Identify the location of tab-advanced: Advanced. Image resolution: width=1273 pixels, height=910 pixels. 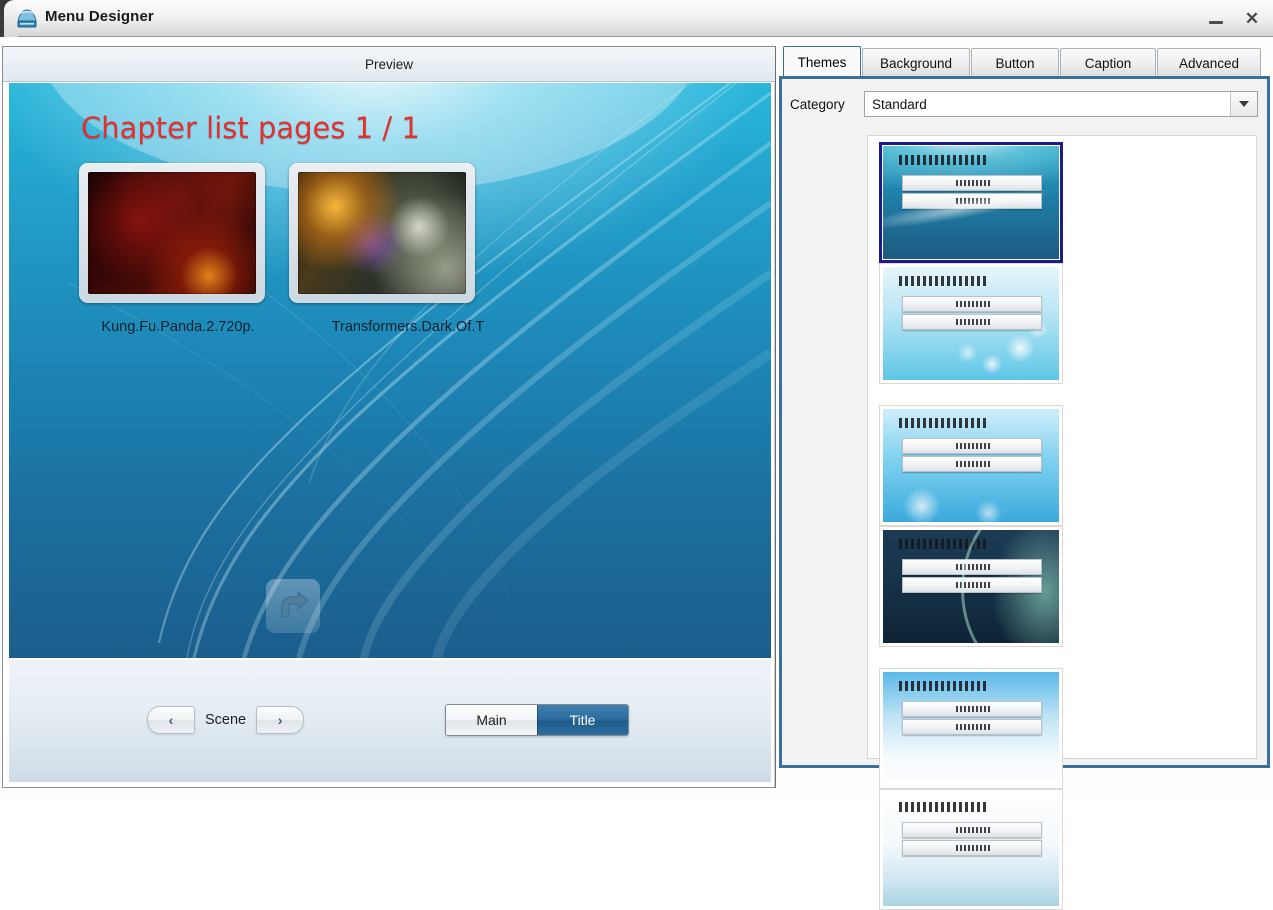
(1209, 63).